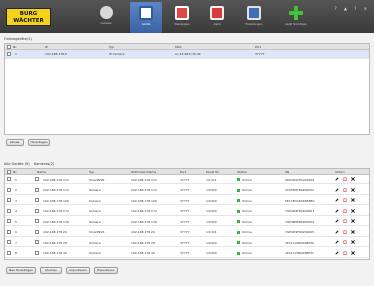 The image size is (374, 286). I want to click on col-name: Name, so click(41, 172).